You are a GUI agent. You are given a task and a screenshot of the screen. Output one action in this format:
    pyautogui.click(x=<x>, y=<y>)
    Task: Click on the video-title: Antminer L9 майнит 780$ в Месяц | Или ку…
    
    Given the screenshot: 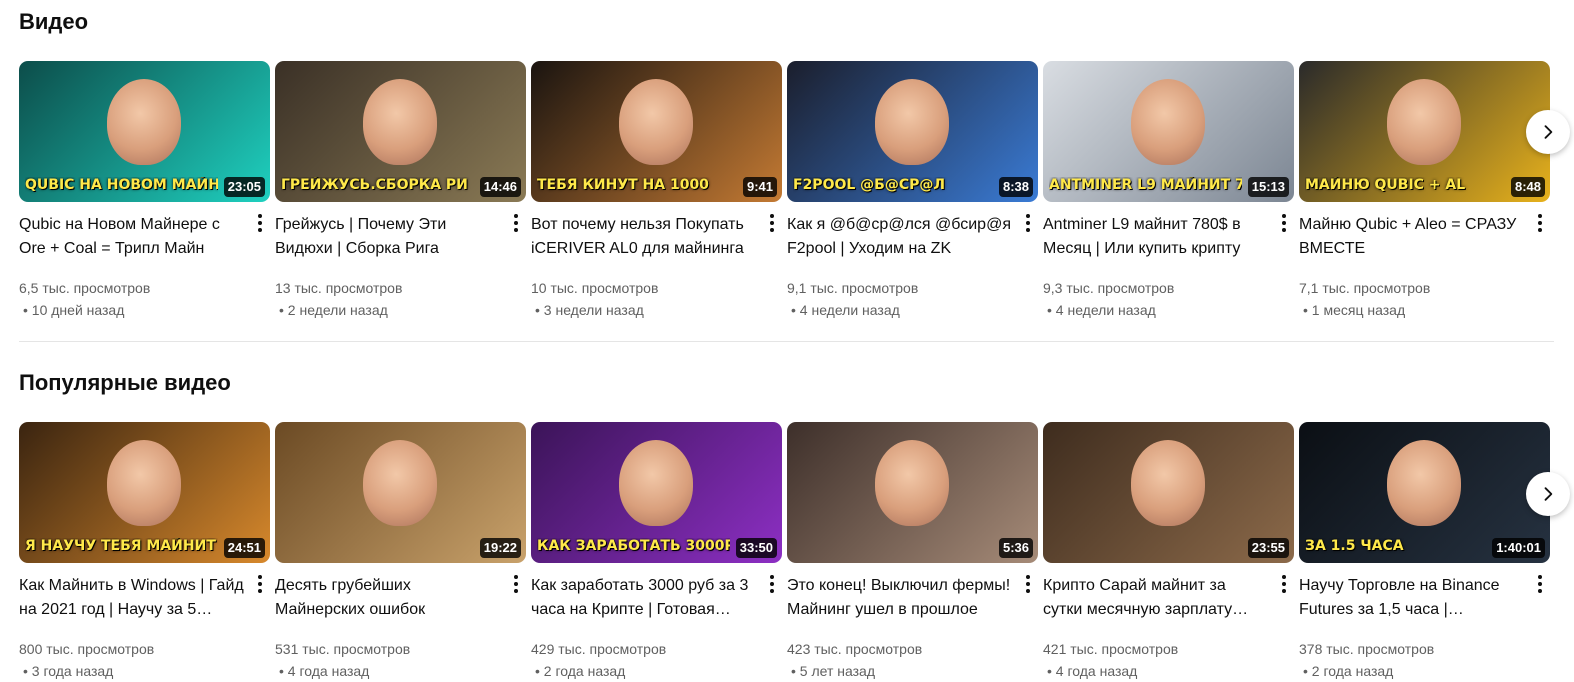 What is the action you would take?
    pyautogui.click(x=1155, y=237)
    